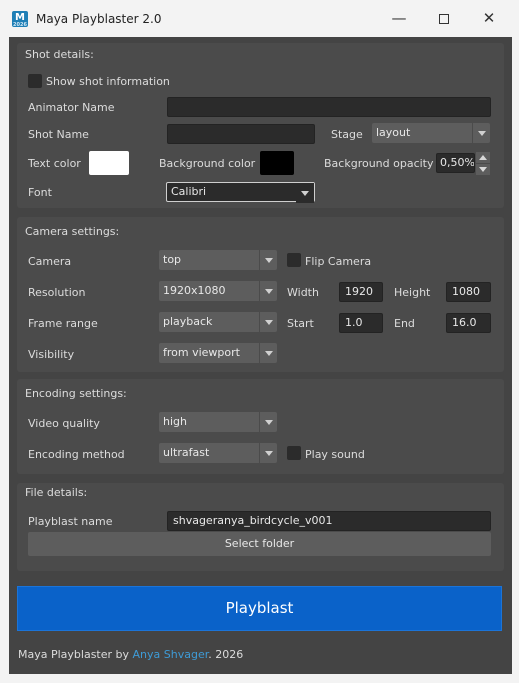  Describe the element at coordinates (361, 292) in the screenshot. I see `width-input: 1920` at that location.